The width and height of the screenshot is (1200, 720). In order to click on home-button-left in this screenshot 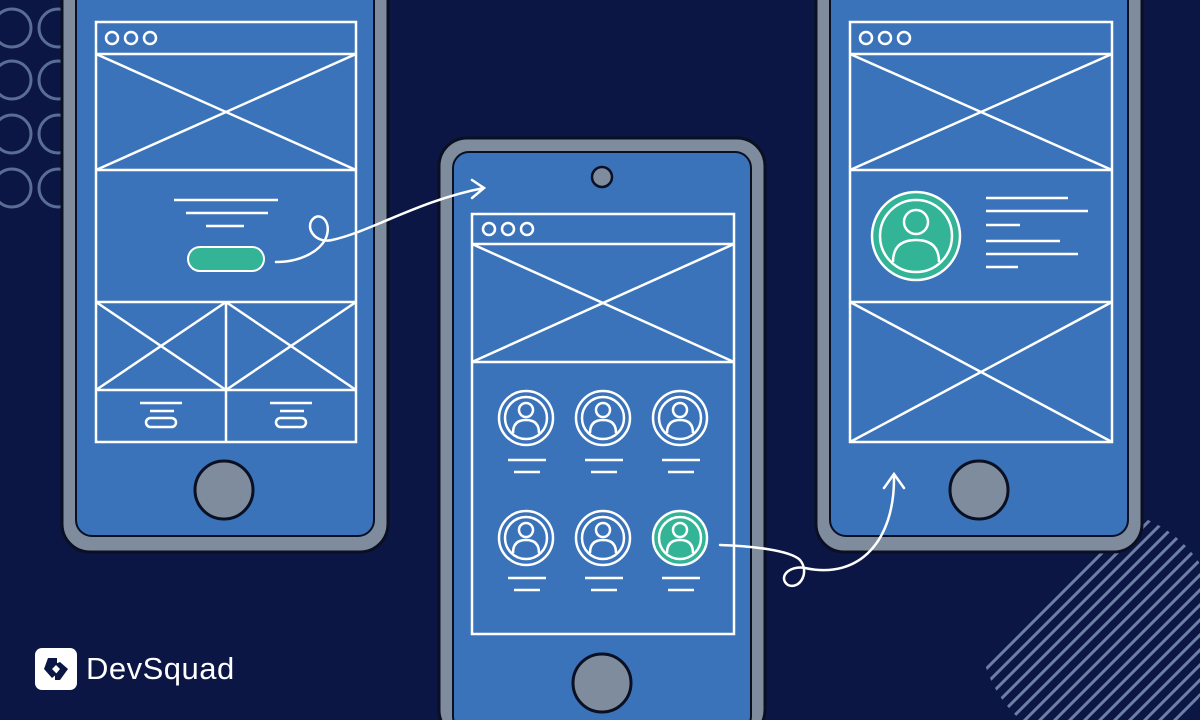, I will do `click(224, 490)`.